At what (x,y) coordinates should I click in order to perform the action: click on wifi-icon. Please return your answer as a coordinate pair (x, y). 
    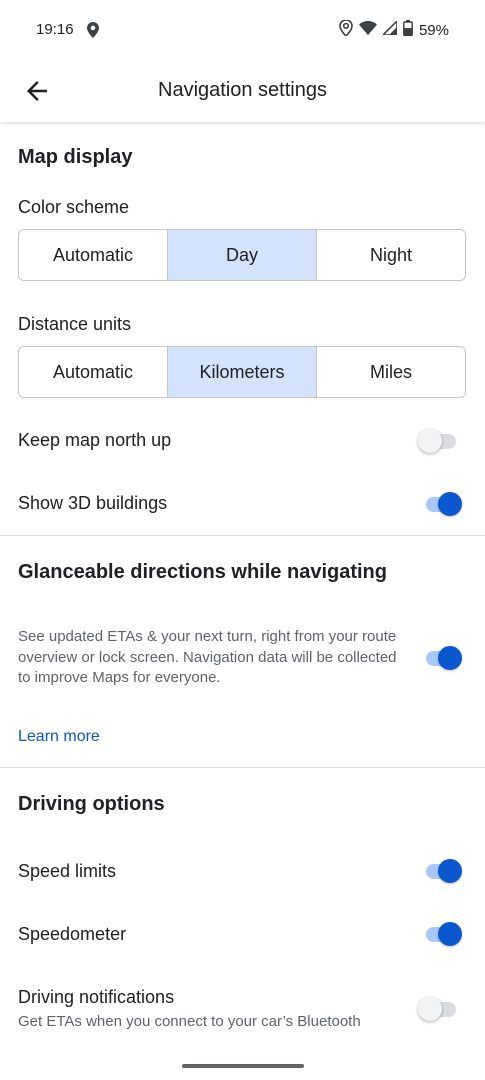
    Looking at the image, I should click on (367, 30).